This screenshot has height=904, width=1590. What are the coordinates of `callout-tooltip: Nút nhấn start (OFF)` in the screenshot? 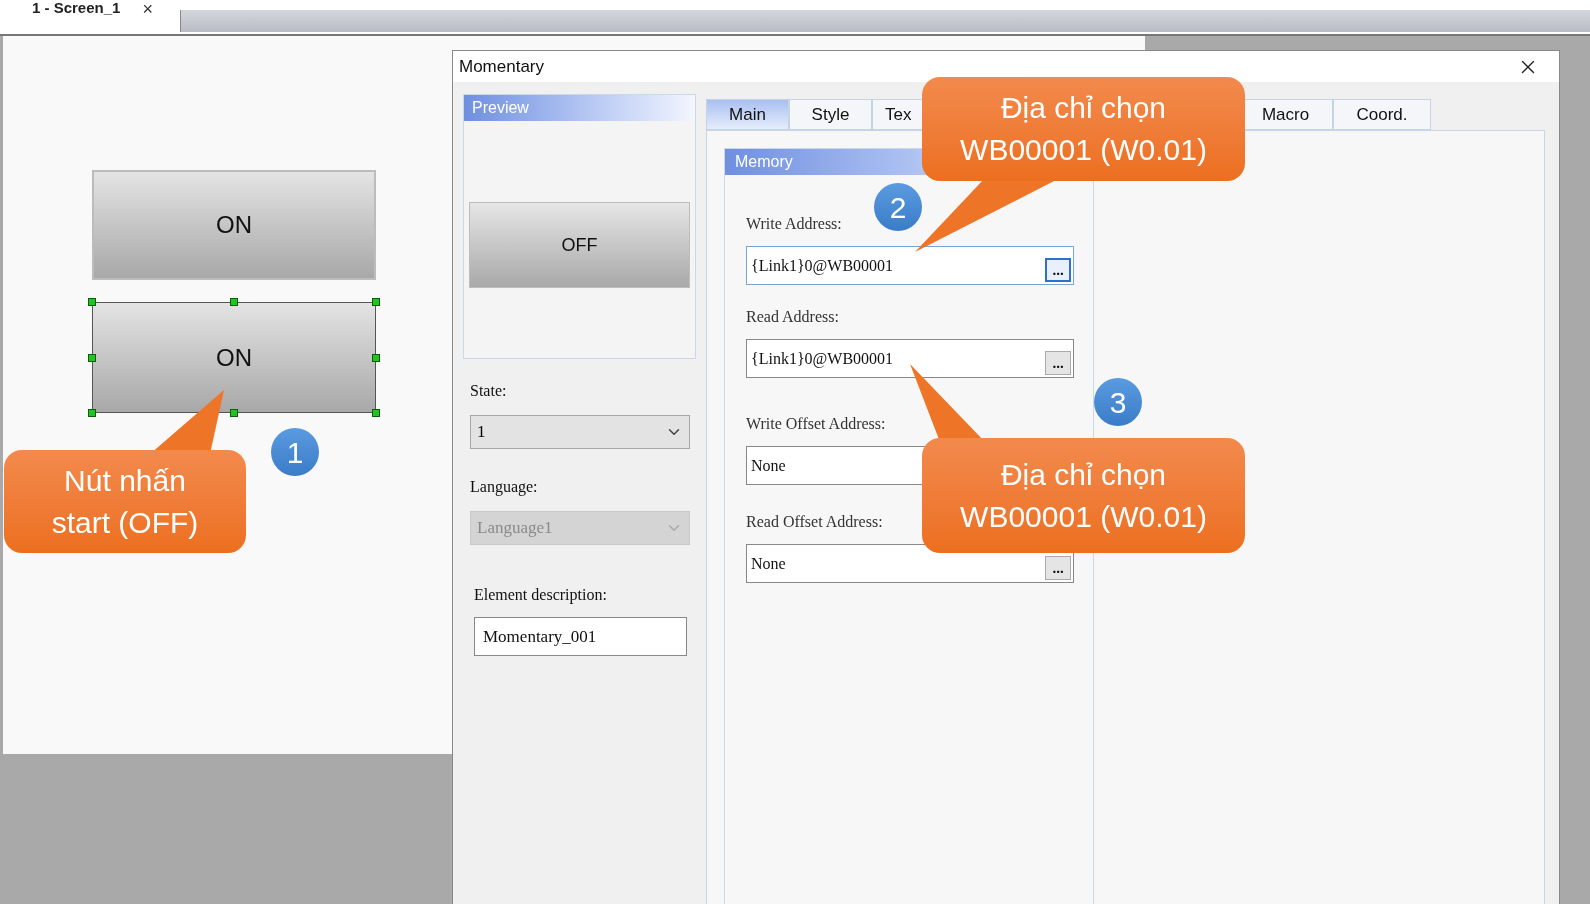 It's located at (125, 501).